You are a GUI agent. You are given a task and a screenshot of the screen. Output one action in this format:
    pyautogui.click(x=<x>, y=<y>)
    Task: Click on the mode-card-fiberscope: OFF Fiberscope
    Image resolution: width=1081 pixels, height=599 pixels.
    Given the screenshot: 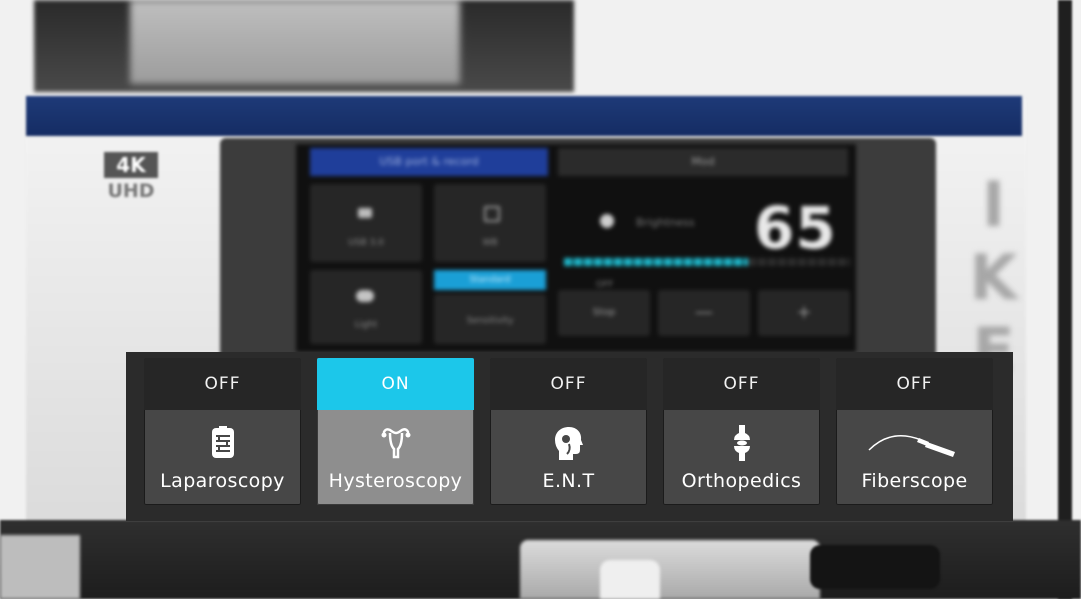 What is the action you would take?
    pyautogui.click(x=914, y=431)
    